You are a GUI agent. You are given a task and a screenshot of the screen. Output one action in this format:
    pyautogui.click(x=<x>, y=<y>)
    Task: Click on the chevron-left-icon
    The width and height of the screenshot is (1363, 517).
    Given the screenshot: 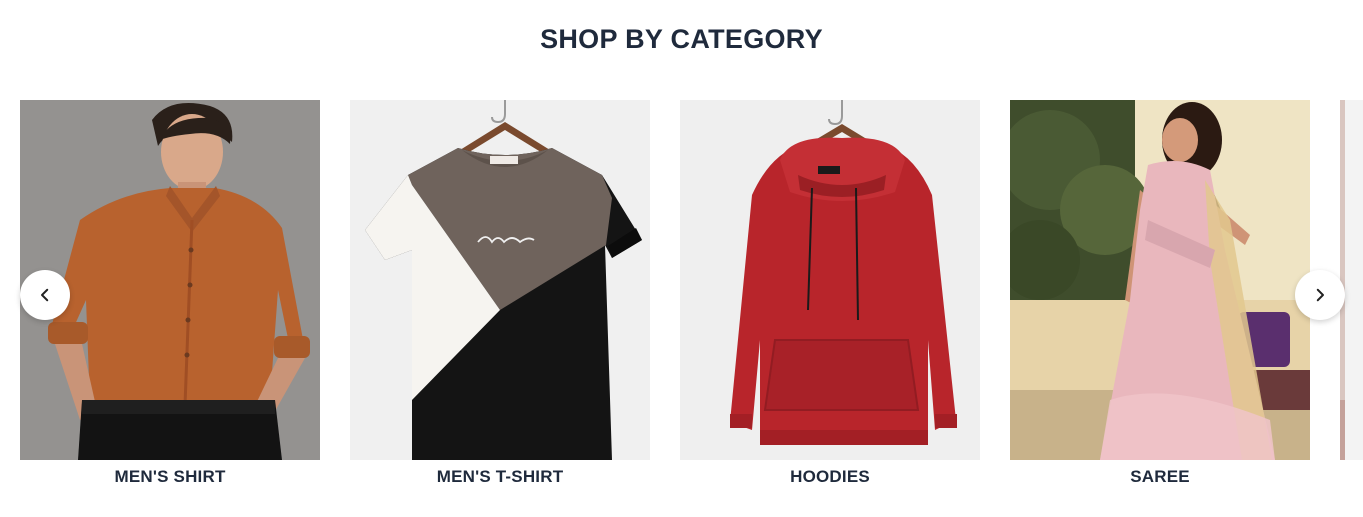 What is the action you would take?
    pyautogui.click(x=45, y=295)
    